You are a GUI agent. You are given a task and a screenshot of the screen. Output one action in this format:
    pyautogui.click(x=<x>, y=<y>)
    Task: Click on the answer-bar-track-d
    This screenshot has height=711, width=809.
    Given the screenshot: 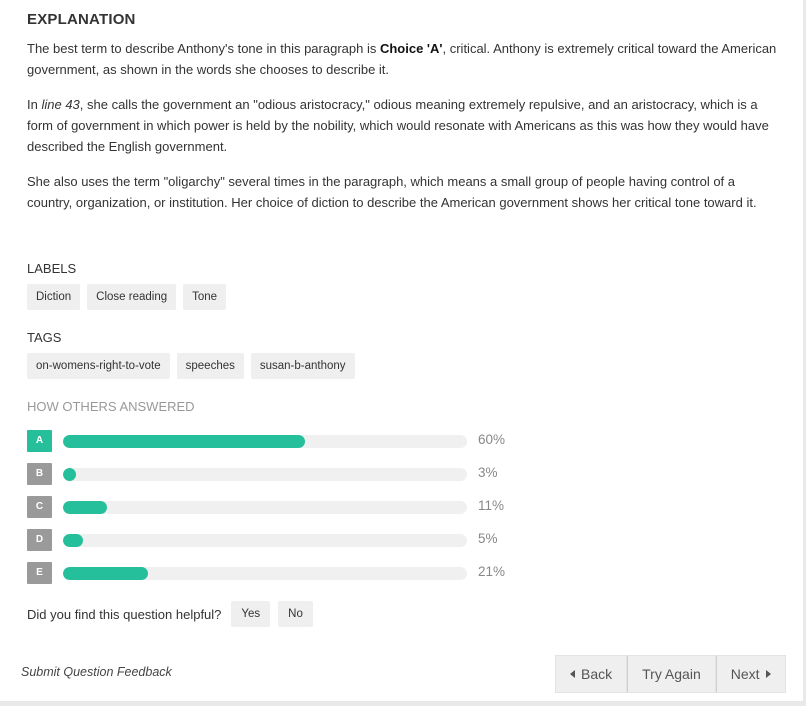 What is the action you would take?
    pyautogui.click(x=265, y=540)
    